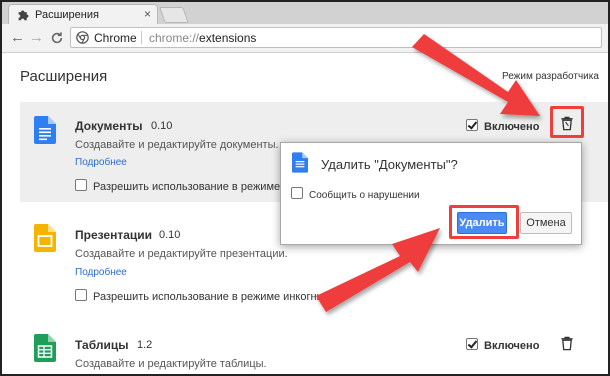 The width and height of the screenshot is (610, 376). I want to click on extension-name: Документы, so click(109, 126).